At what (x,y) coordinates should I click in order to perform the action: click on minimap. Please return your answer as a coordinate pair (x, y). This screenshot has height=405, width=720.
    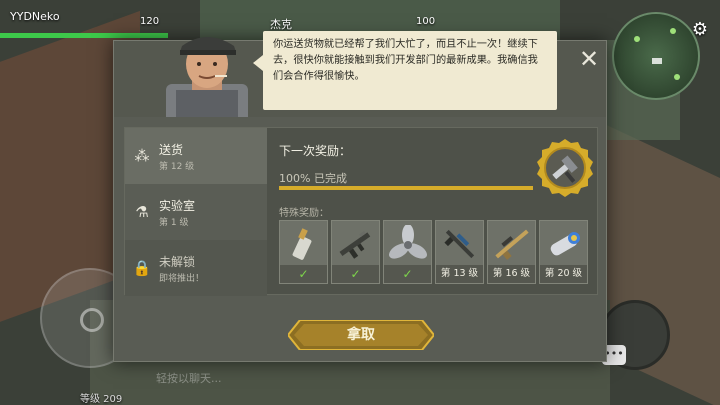
    Looking at the image, I should click on (656, 56).